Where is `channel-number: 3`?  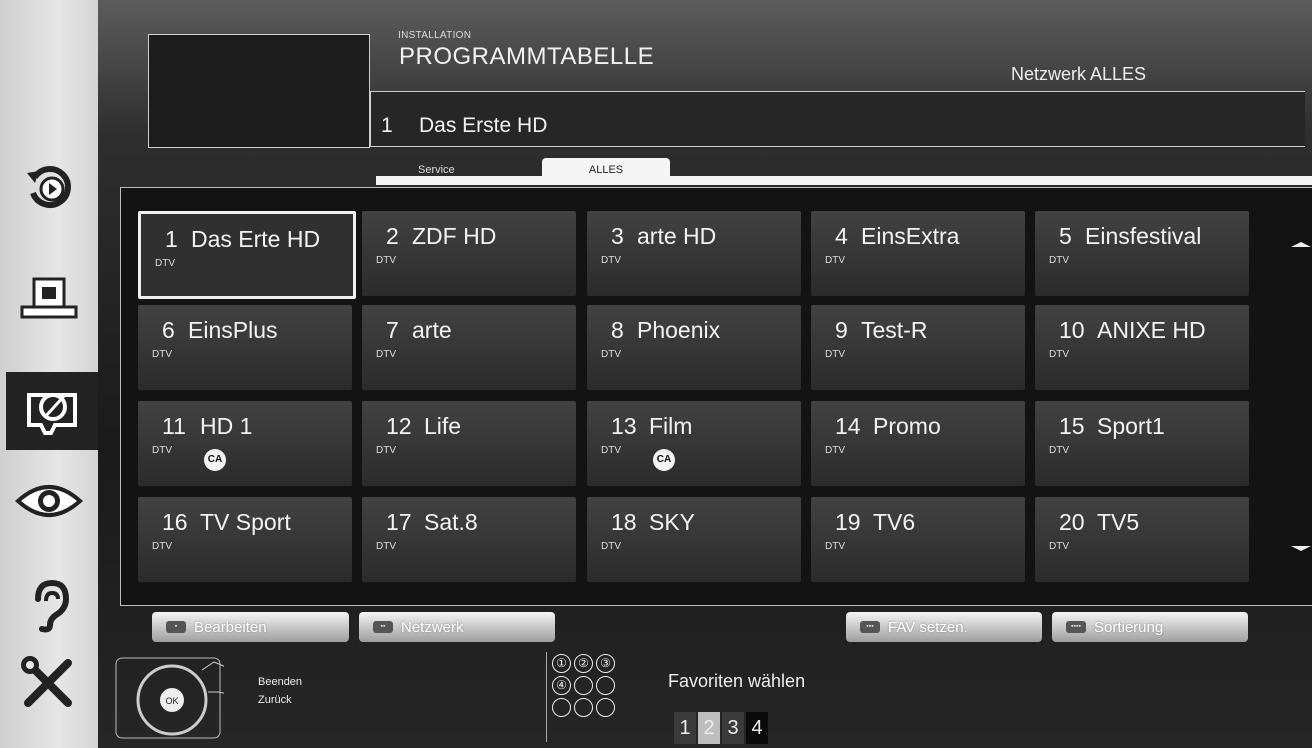
channel-number: 3 is located at coordinates (617, 236).